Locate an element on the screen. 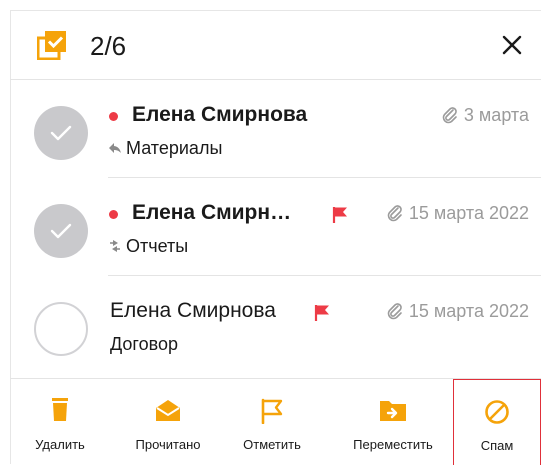 The image size is (541, 465). select-all-checkbox-icon is located at coordinates (51, 45).